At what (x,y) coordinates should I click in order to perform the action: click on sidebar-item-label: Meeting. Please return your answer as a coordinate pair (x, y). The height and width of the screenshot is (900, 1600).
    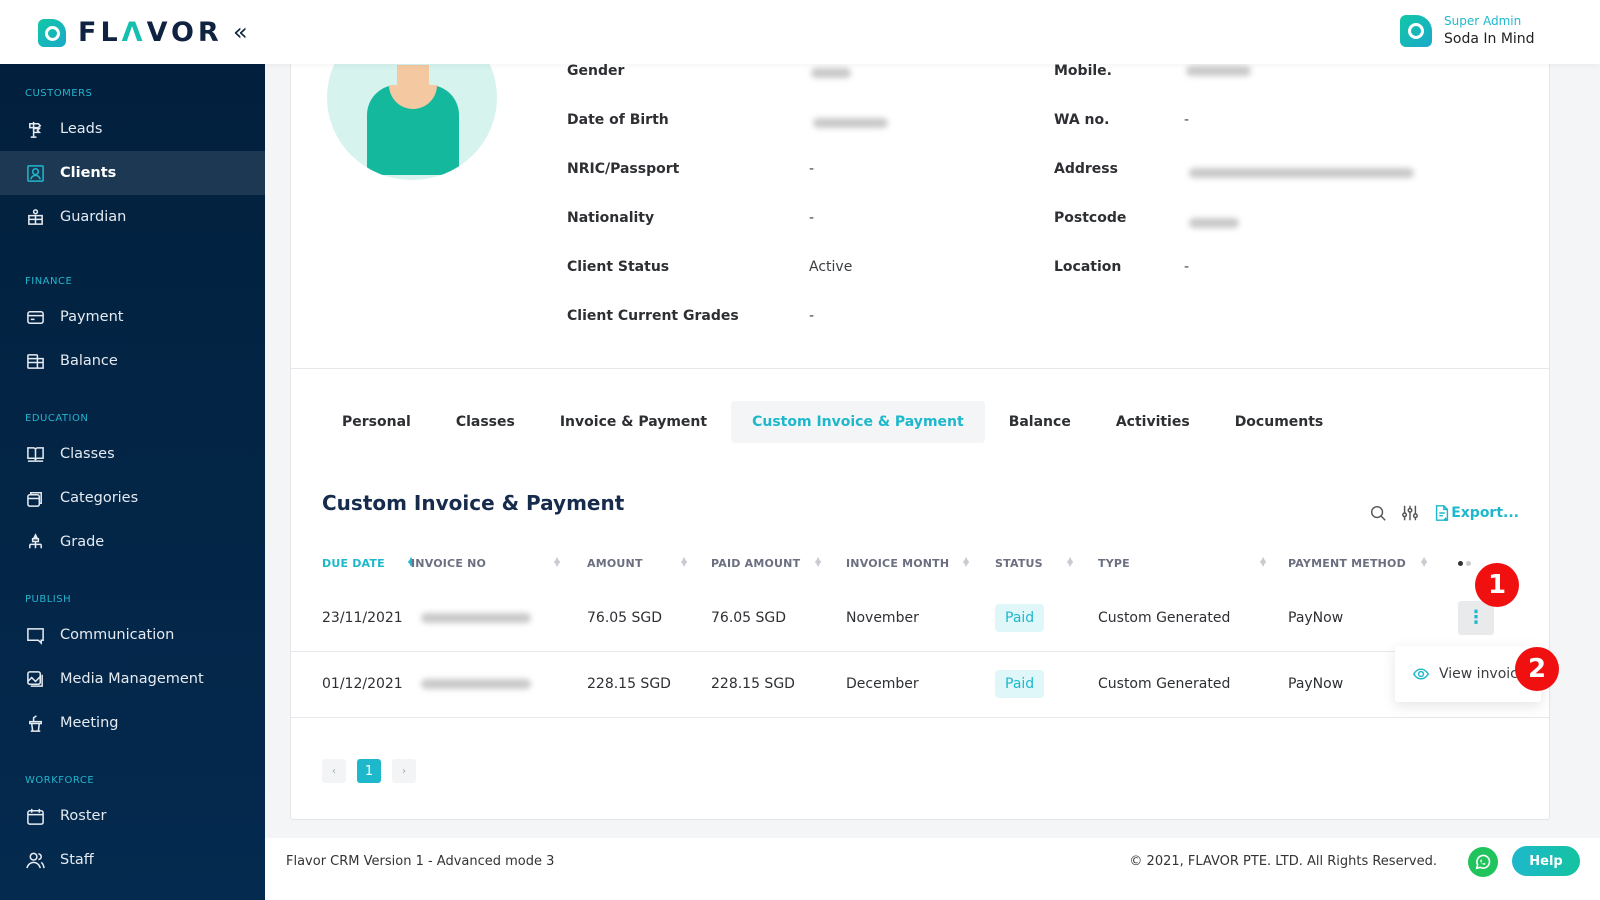
    Looking at the image, I should click on (89, 723).